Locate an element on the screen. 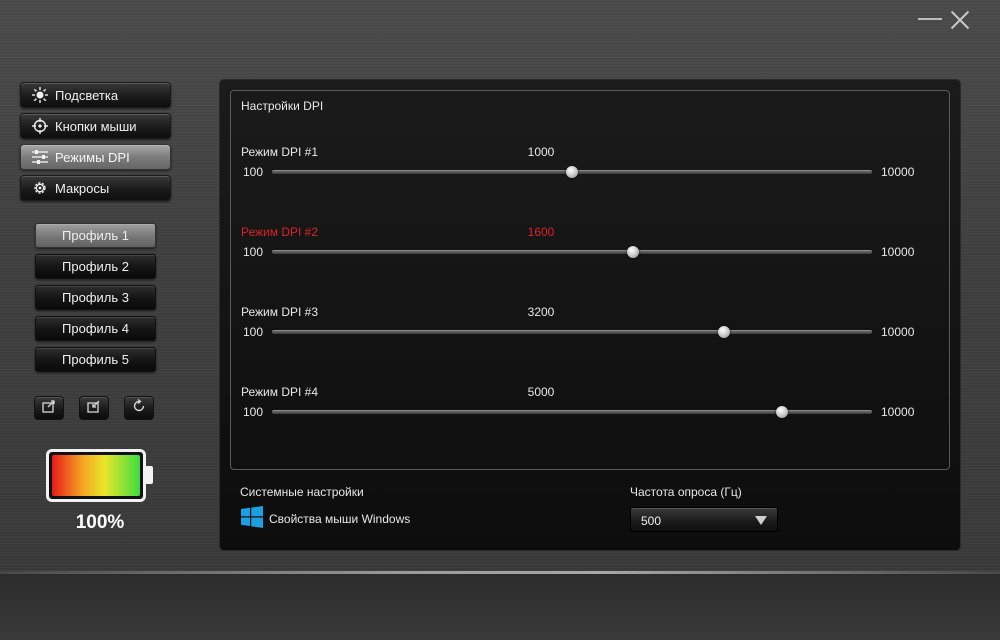 The height and width of the screenshot is (640, 1000). bottom-strip is located at coordinates (500, 607).